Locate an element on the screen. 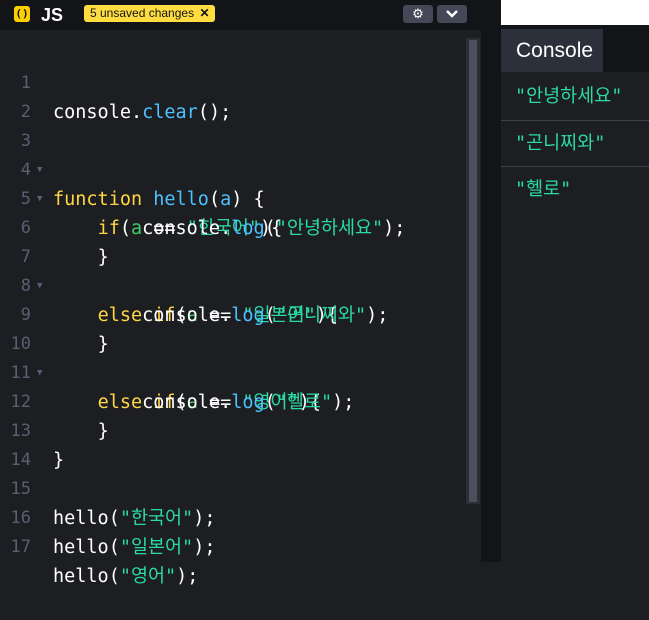 Image resolution: width=649 pixels, height=620 pixels. code-token: "일본어" is located at coordinates (156, 547).